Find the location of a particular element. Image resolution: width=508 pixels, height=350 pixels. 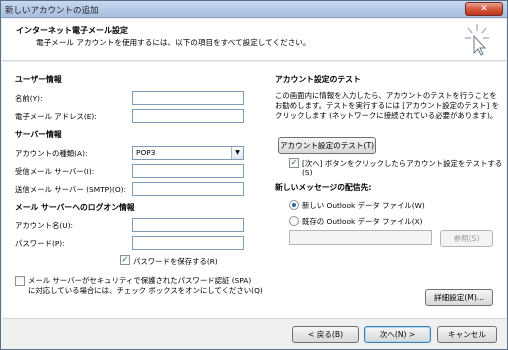

test-settings-heading: アカウント設定のテスト is located at coordinates (318, 79).